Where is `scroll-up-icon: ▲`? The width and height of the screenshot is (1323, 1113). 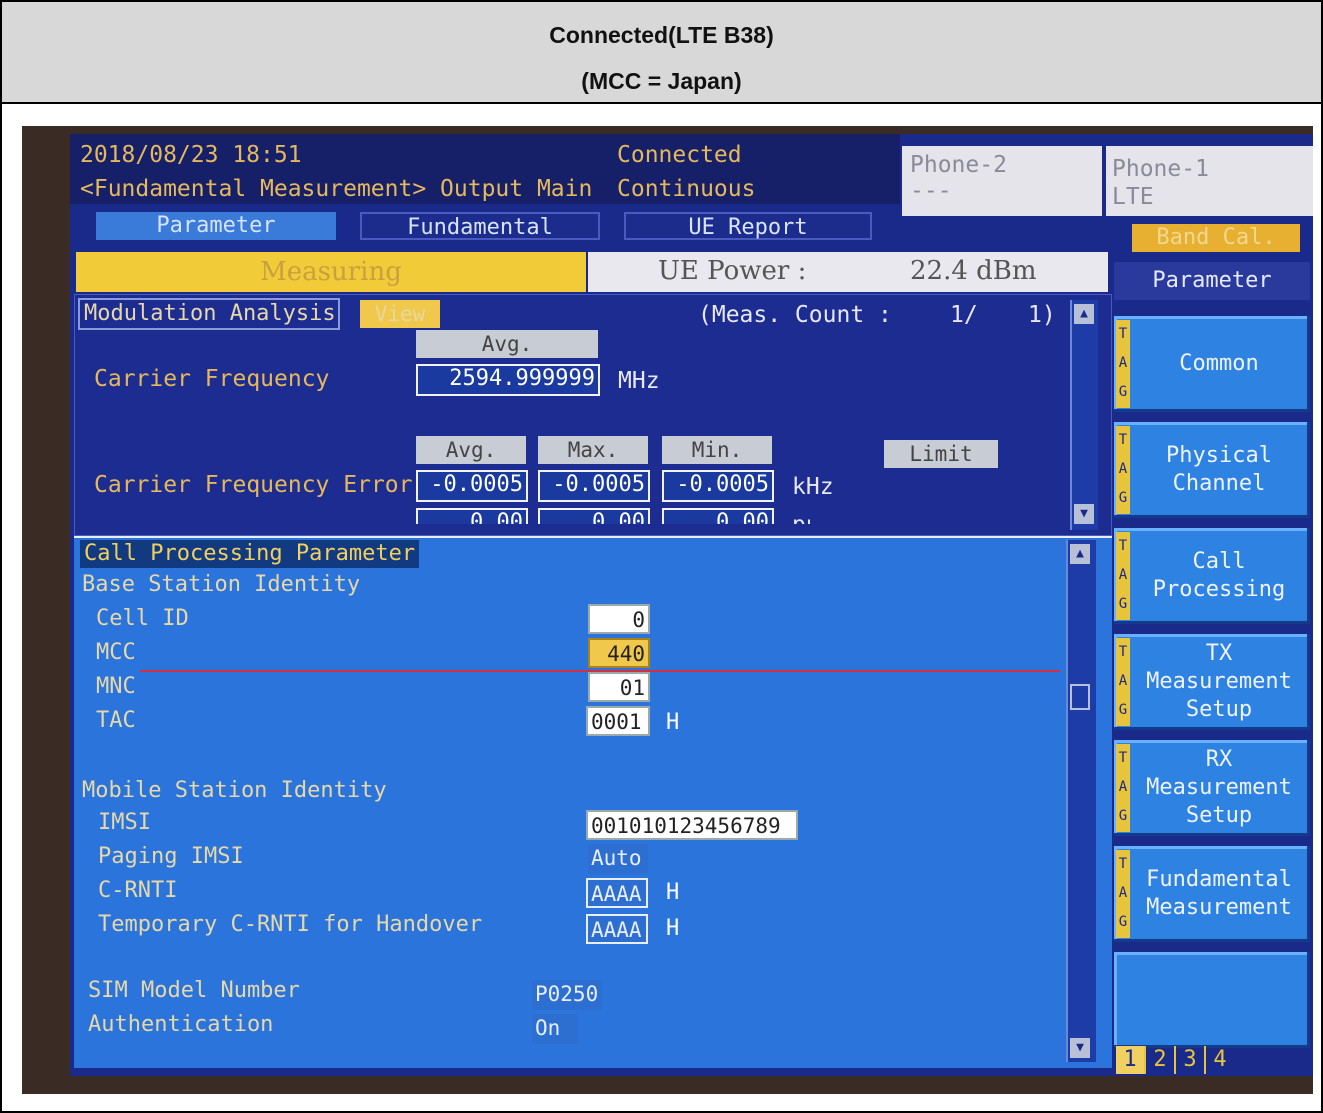
scroll-up-icon: ▲ is located at coordinates (1084, 314).